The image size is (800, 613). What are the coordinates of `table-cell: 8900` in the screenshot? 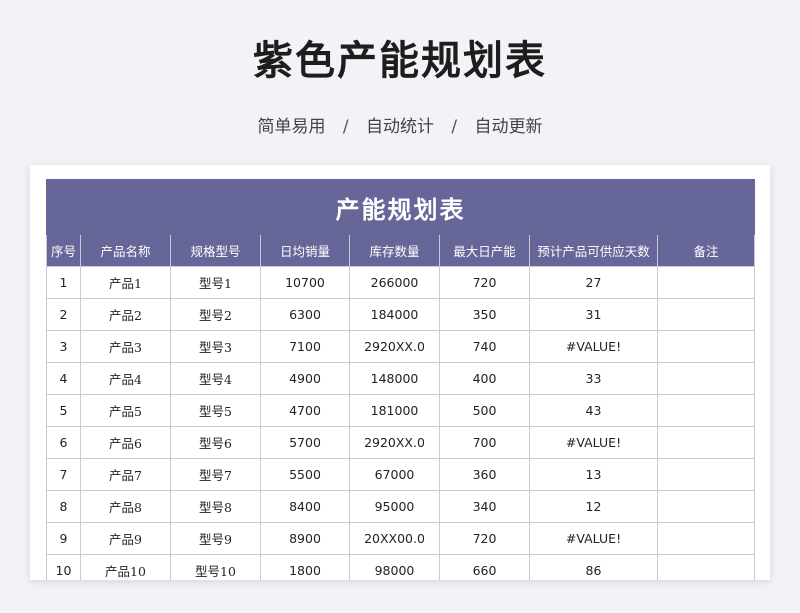 It's located at (305, 538).